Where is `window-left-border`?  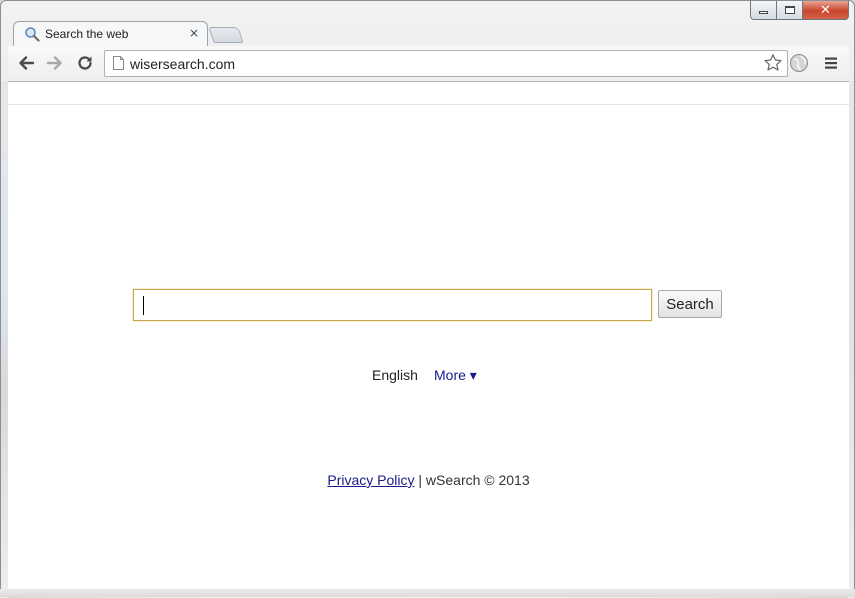 window-left-border is located at coordinates (4, 339).